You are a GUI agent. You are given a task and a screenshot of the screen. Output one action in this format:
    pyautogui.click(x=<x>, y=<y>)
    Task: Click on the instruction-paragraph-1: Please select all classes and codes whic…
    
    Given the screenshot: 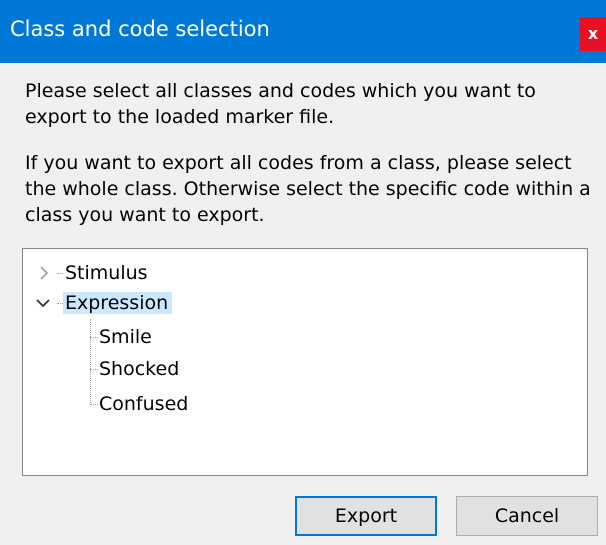 What is the action you would take?
    pyautogui.click(x=280, y=104)
    